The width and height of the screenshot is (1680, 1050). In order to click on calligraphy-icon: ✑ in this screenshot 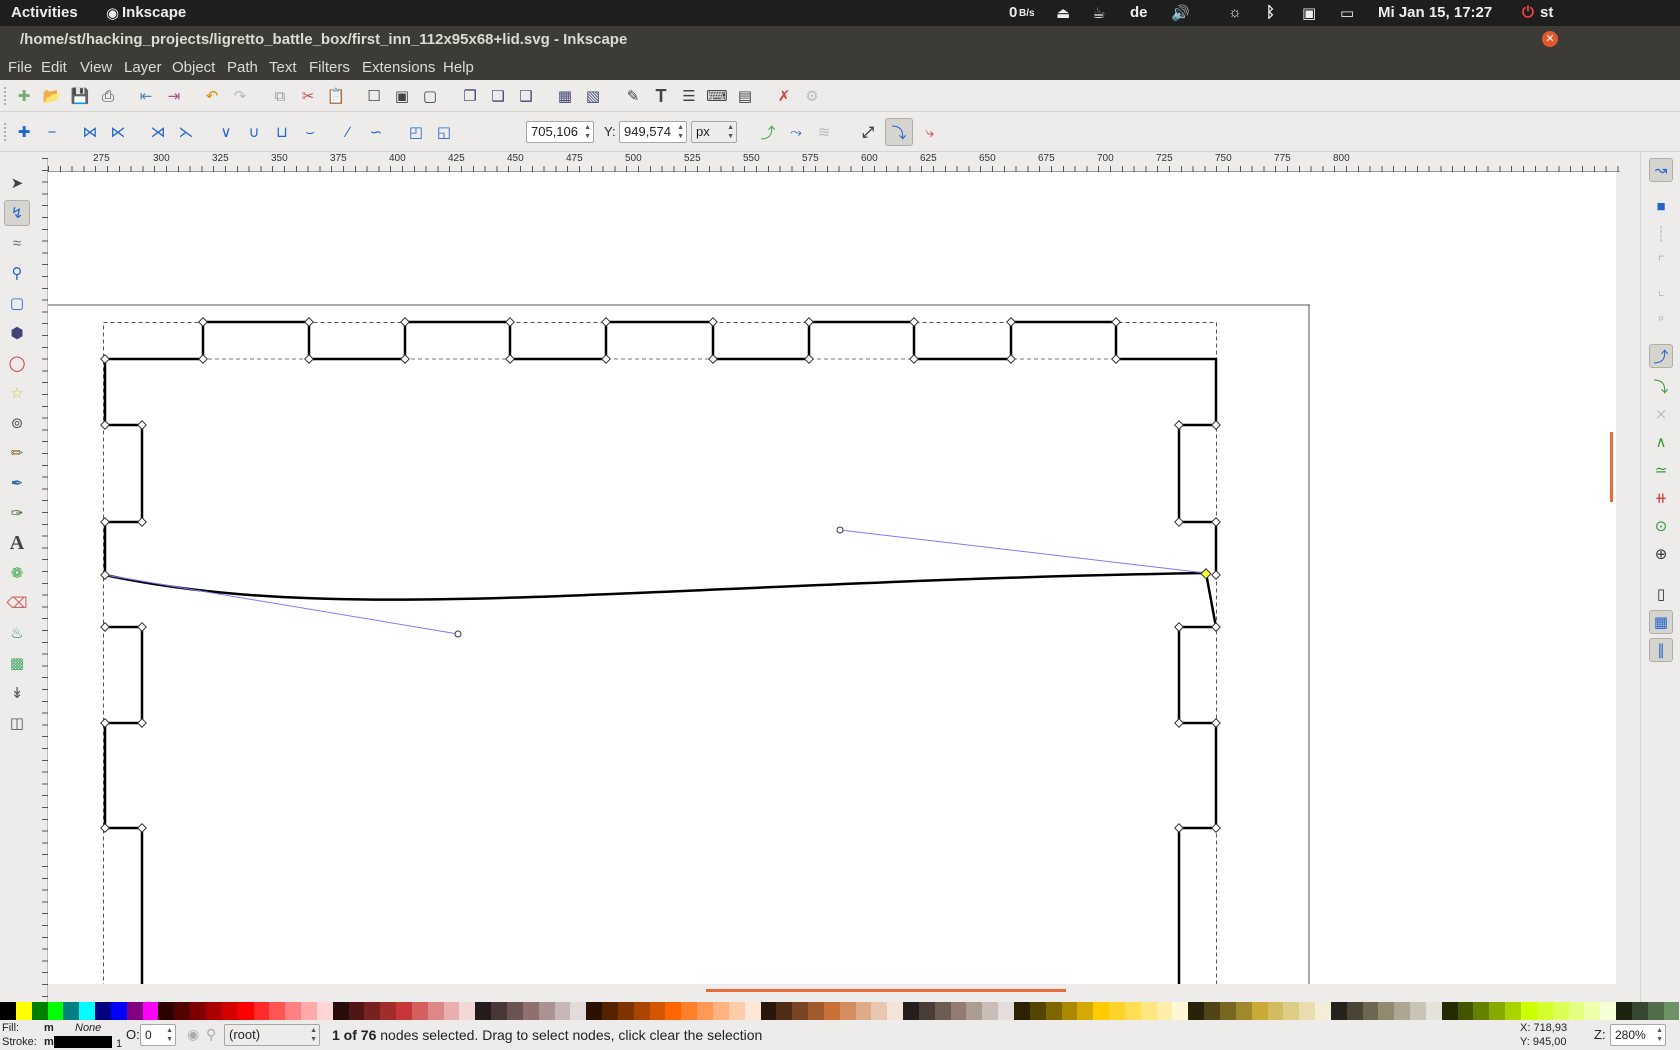, I will do `click(17, 513)`.